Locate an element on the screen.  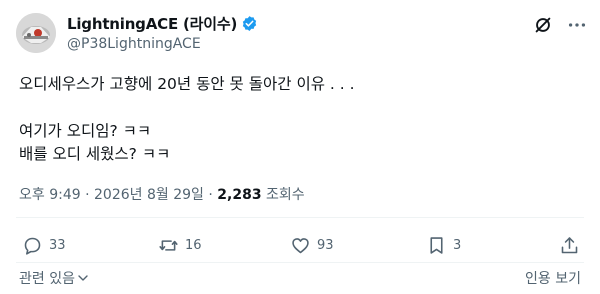
views-label: 조회수 is located at coordinates (285, 195).